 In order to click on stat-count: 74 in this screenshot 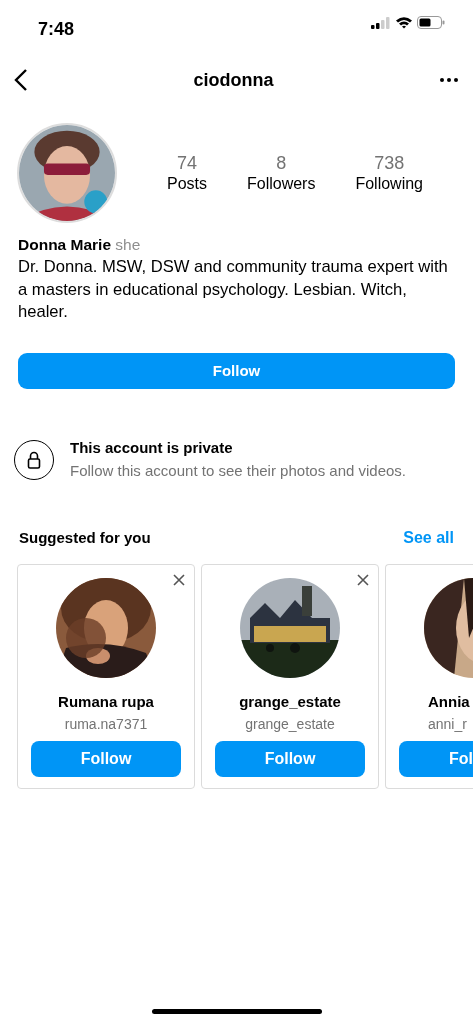, I will do `click(186, 163)`.